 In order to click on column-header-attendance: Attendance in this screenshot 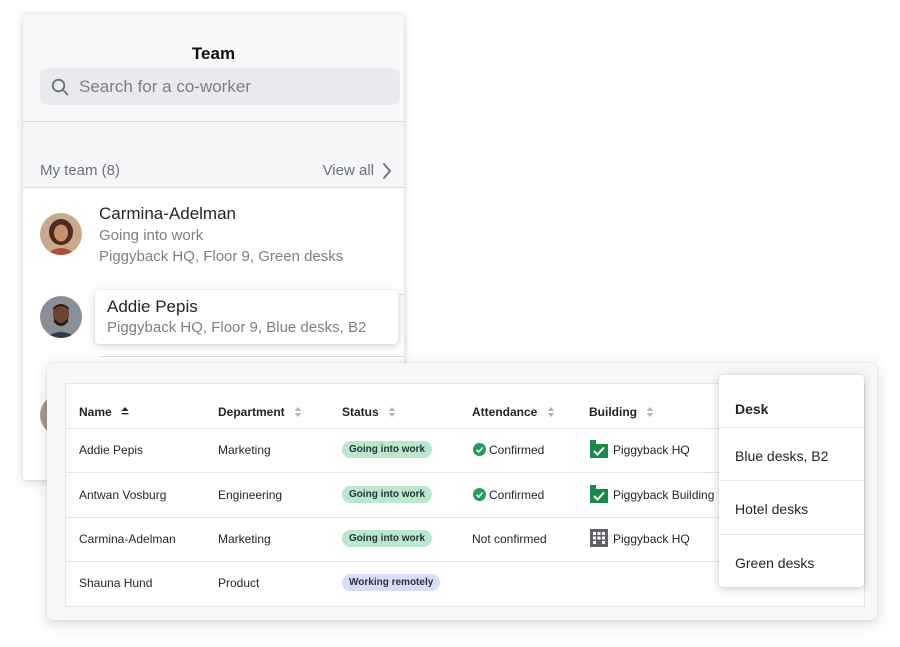, I will do `click(513, 412)`.